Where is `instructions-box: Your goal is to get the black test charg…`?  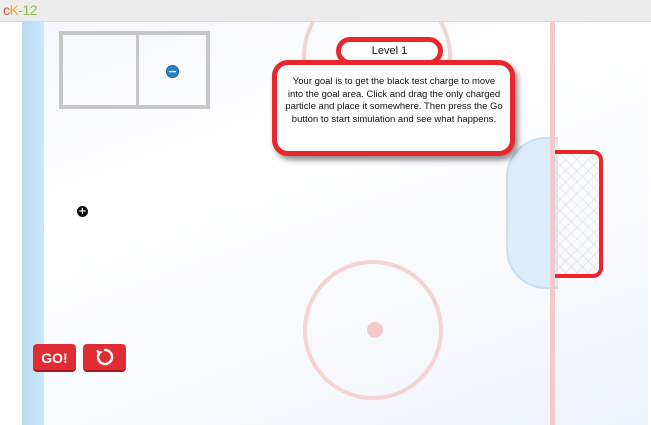
instructions-box: Your goal is to get the black test charg… is located at coordinates (393, 108).